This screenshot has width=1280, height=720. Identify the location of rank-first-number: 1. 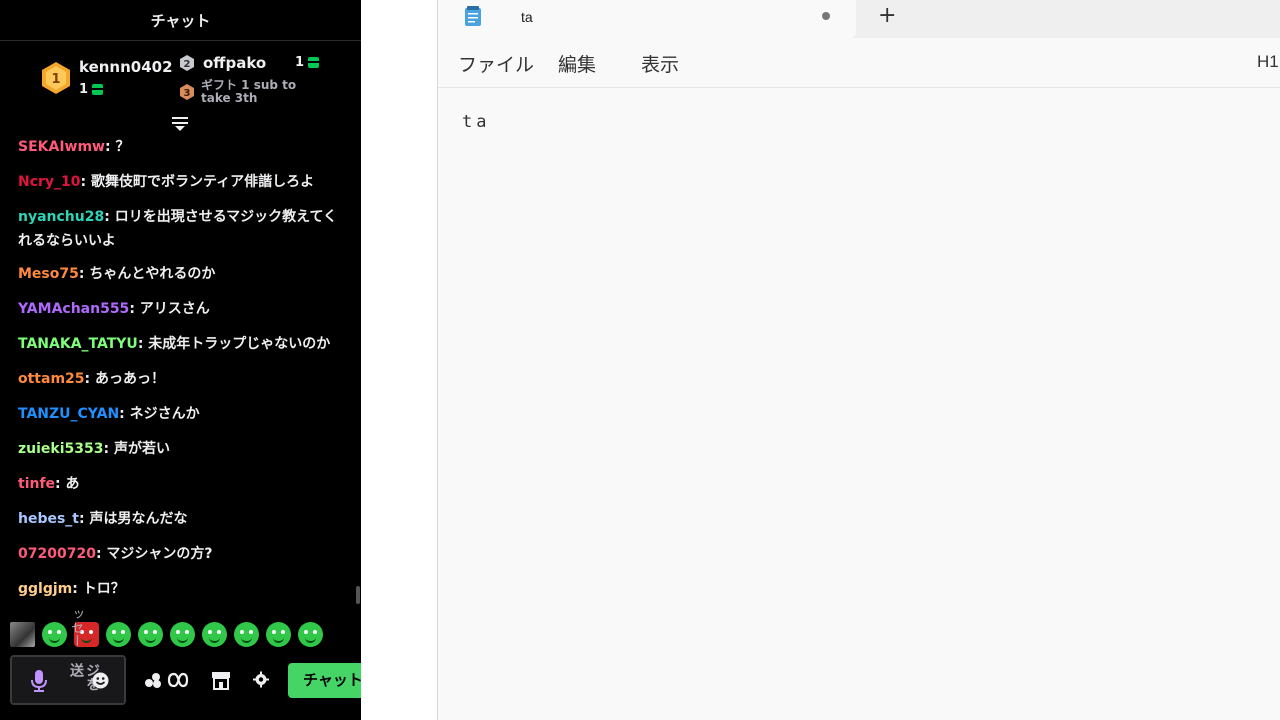
(55, 79).